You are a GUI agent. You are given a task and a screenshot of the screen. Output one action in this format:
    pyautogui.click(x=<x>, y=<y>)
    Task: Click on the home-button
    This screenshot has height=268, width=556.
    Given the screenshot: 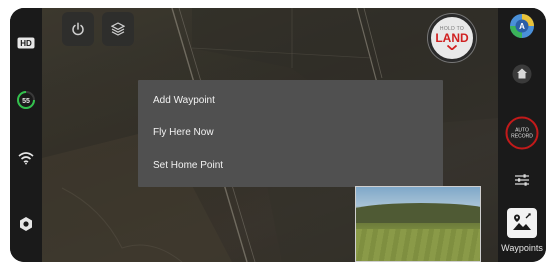 What is the action you would take?
    pyautogui.click(x=522, y=74)
    